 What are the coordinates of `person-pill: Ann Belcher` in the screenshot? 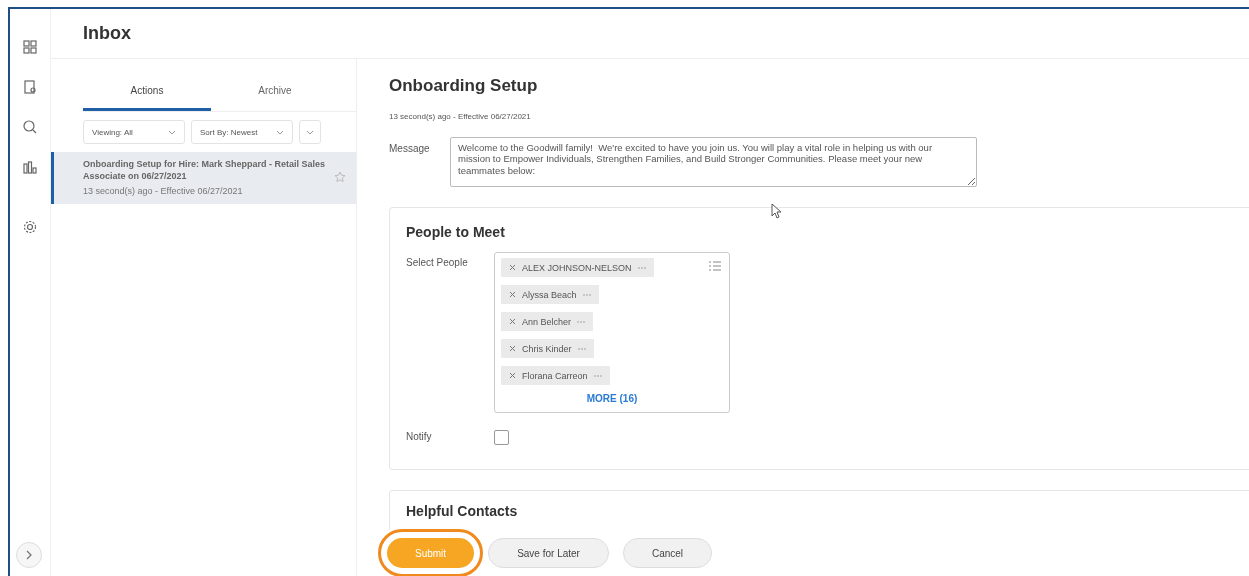 It's located at (547, 321).